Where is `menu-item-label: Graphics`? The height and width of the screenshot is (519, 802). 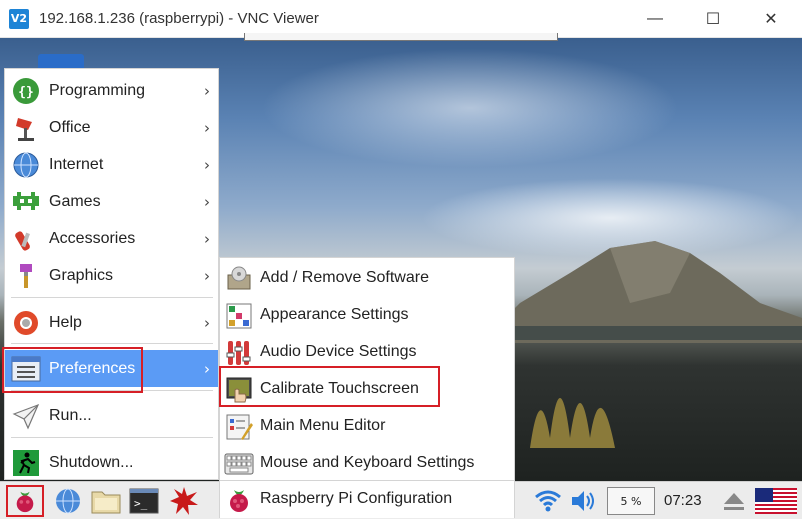 menu-item-label: Graphics is located at coordinates (81, 275).